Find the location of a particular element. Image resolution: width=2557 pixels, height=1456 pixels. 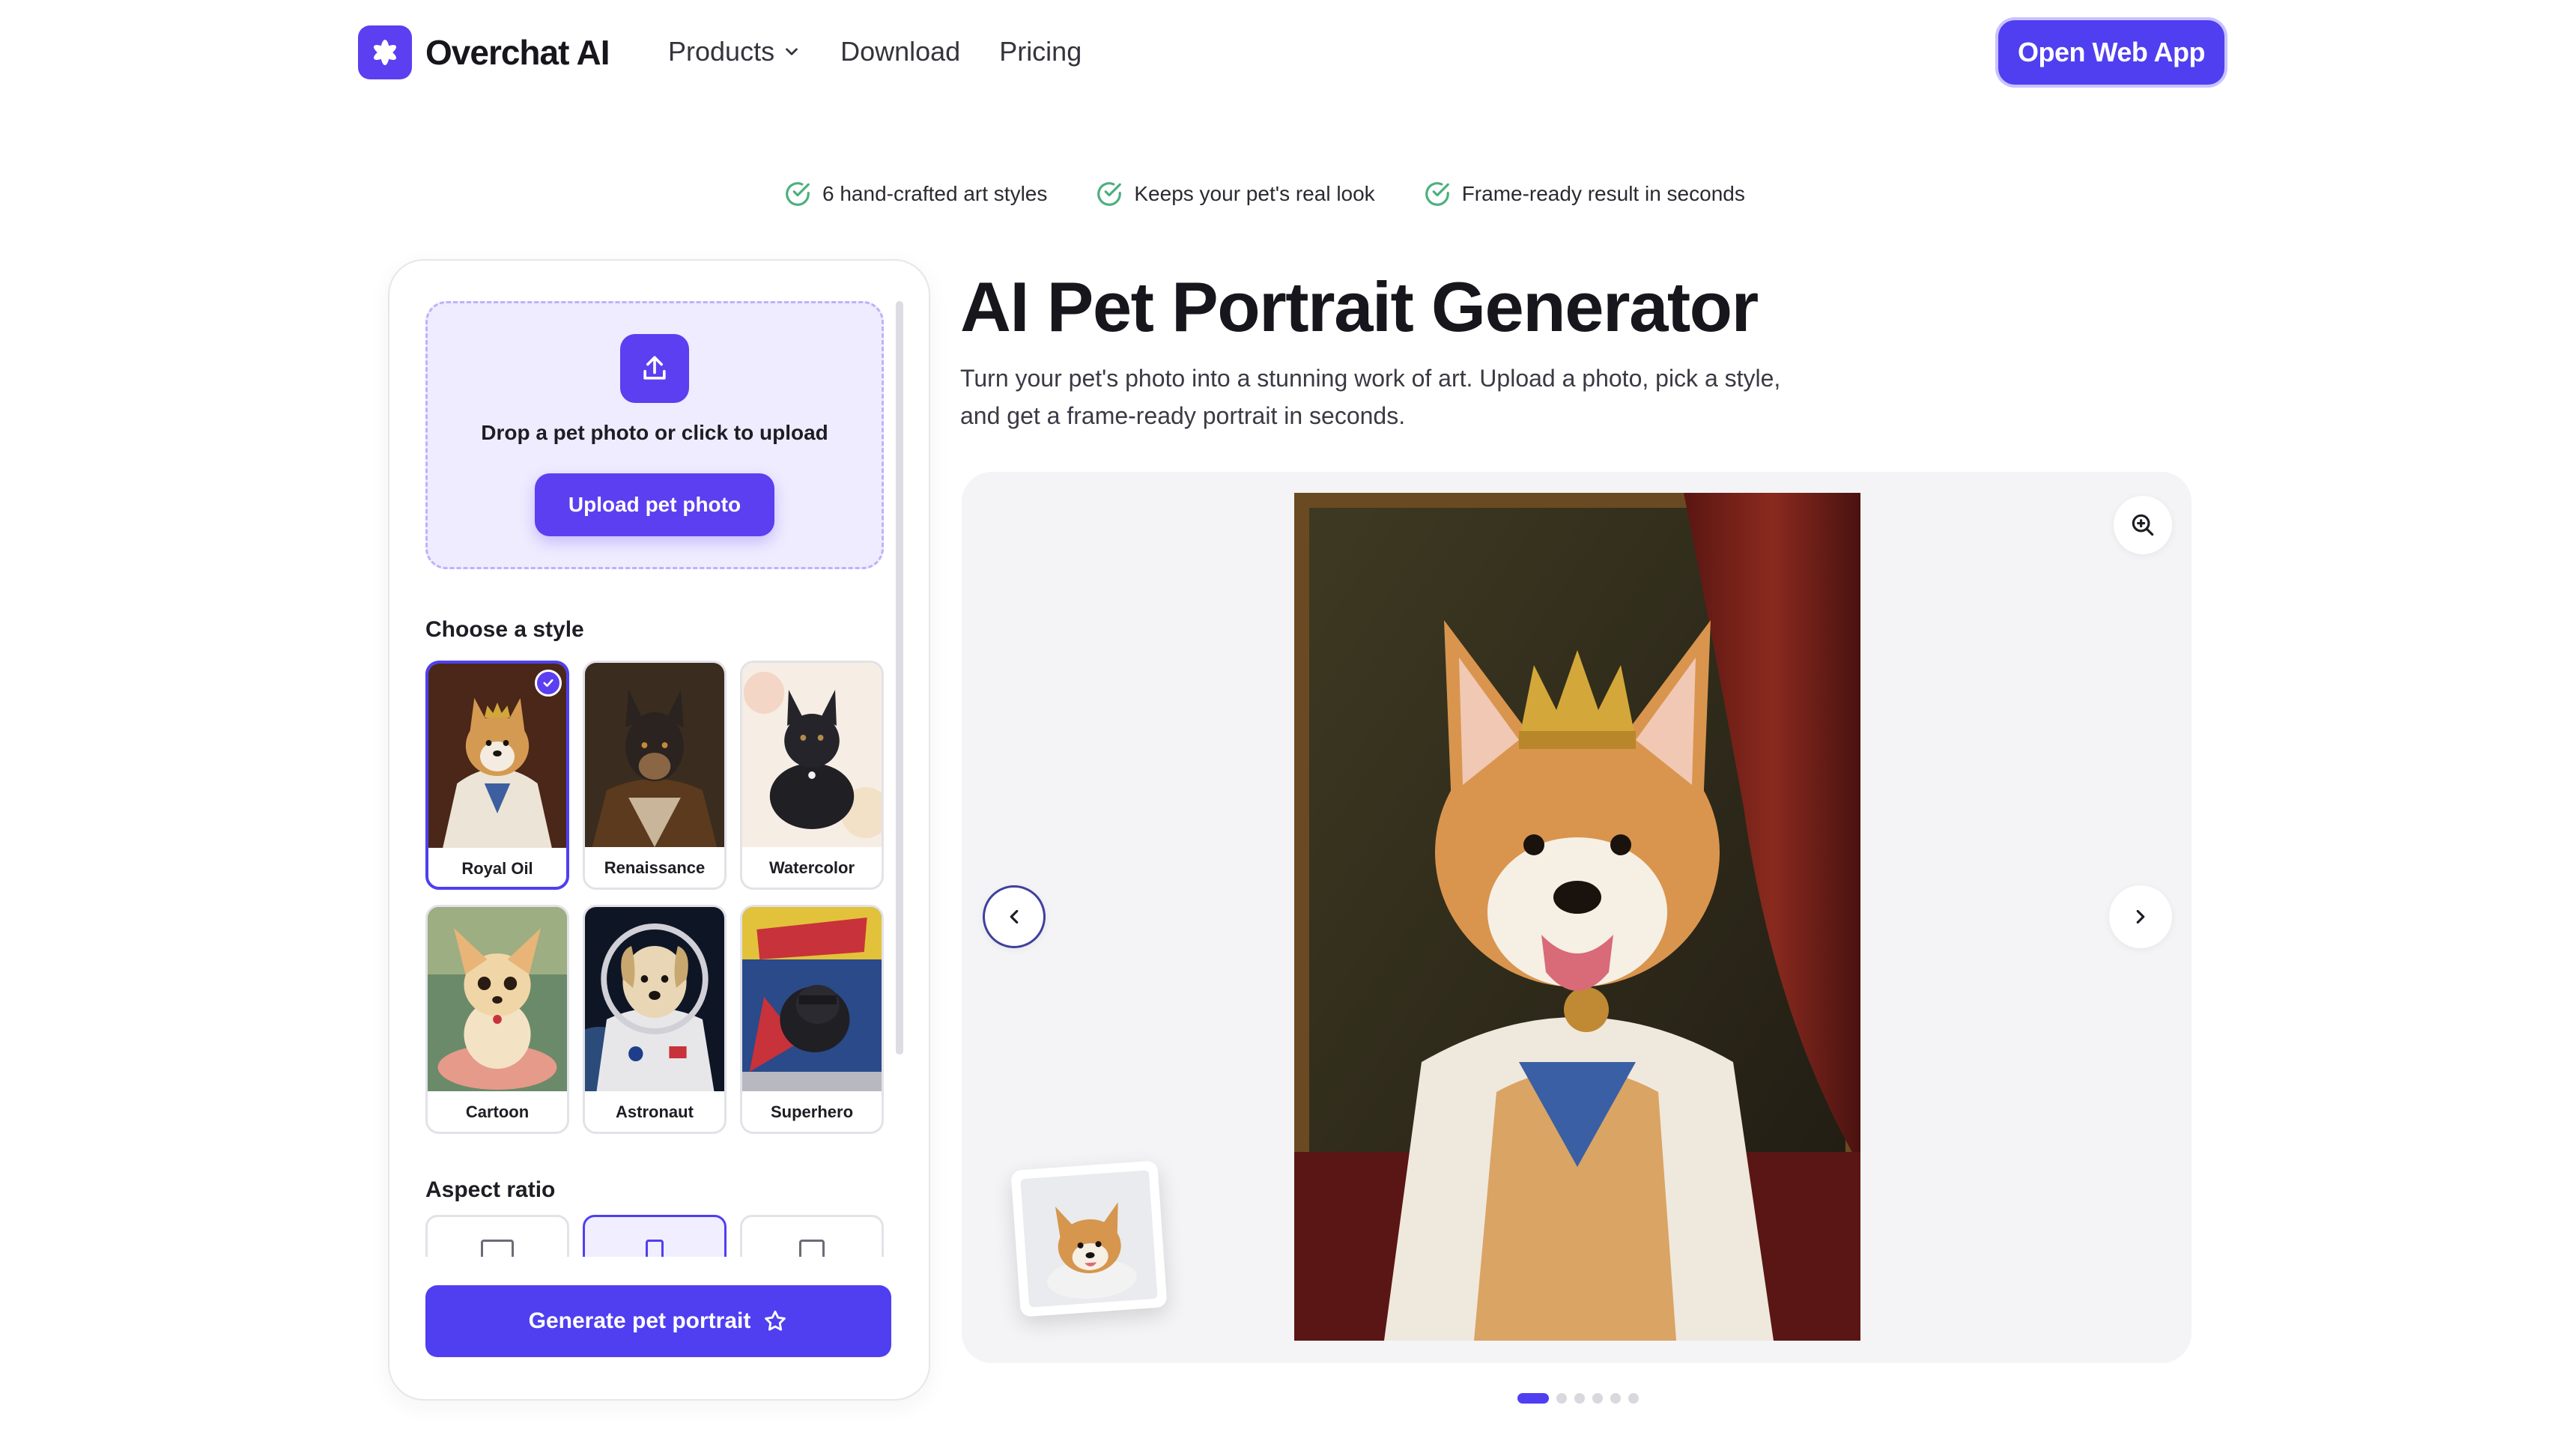

nav-products-label: Products is located at coordinates (721, 51).